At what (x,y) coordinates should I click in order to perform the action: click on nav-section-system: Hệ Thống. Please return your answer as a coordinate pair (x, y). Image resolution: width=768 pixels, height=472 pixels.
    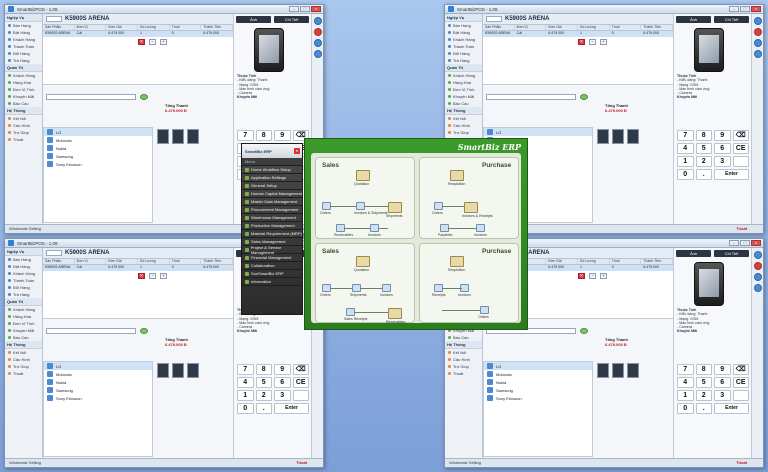
    Looking at the image, I should click on (23, 111).